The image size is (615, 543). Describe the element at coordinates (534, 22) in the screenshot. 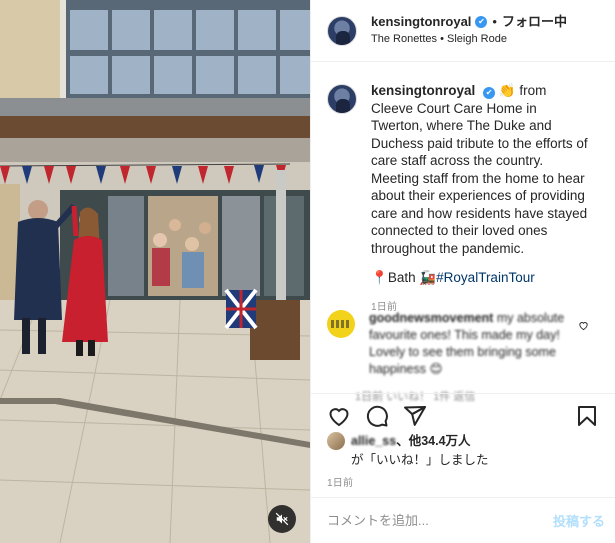

I see `following-button: フォロー中` at that location.